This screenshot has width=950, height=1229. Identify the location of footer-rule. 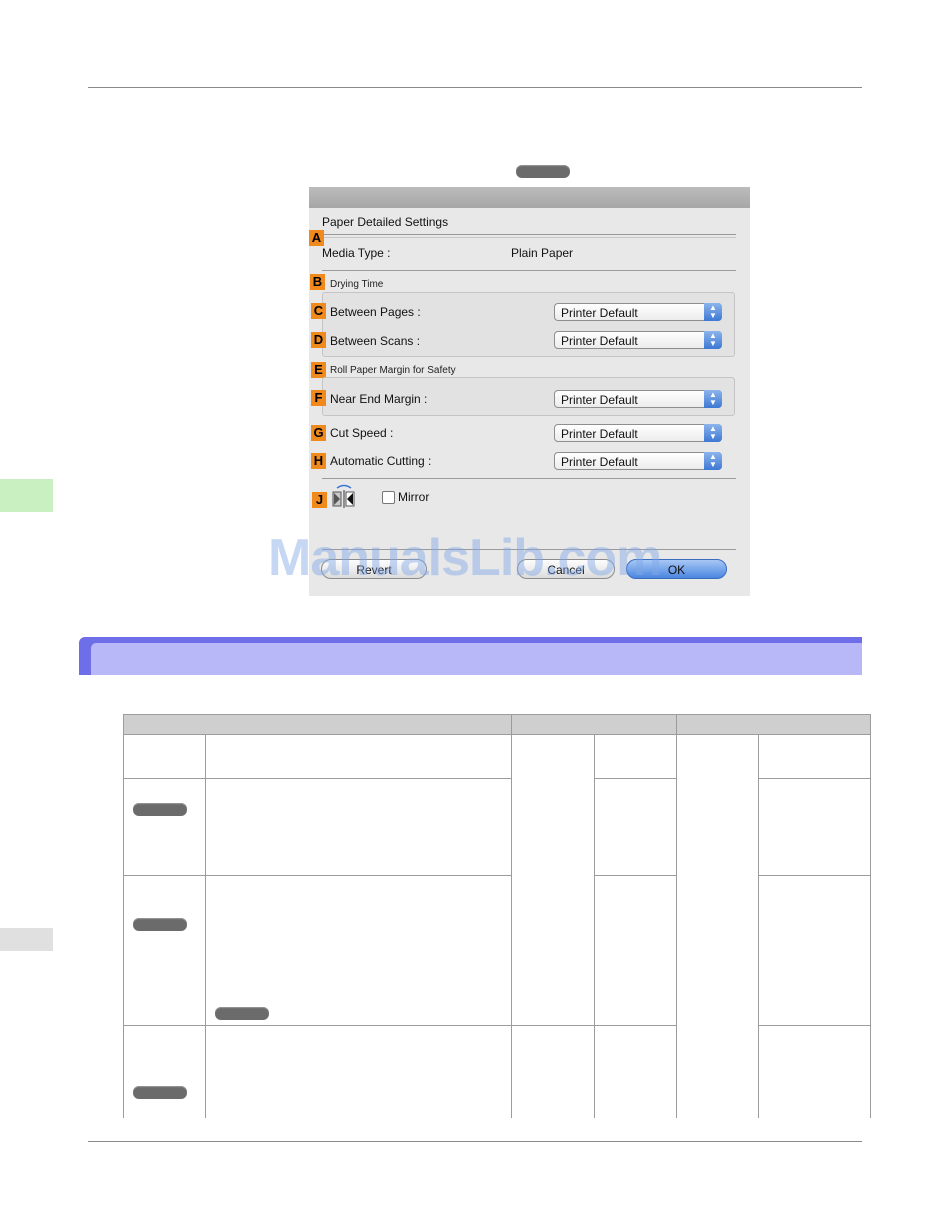
(475, 1141).